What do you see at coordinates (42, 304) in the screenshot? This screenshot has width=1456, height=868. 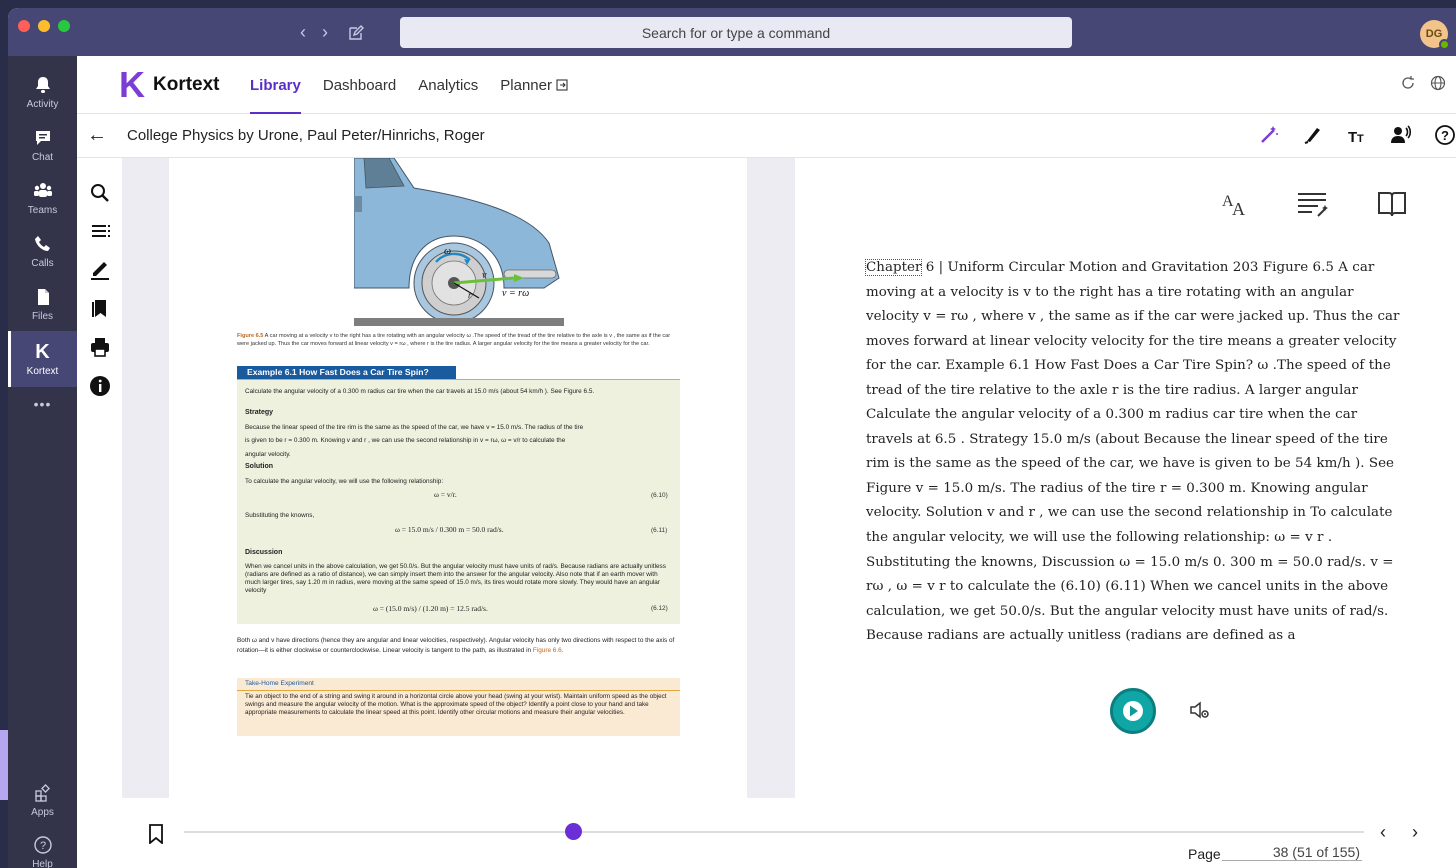 I see `rail-item-files: Files` at bounding box center [42, 304].